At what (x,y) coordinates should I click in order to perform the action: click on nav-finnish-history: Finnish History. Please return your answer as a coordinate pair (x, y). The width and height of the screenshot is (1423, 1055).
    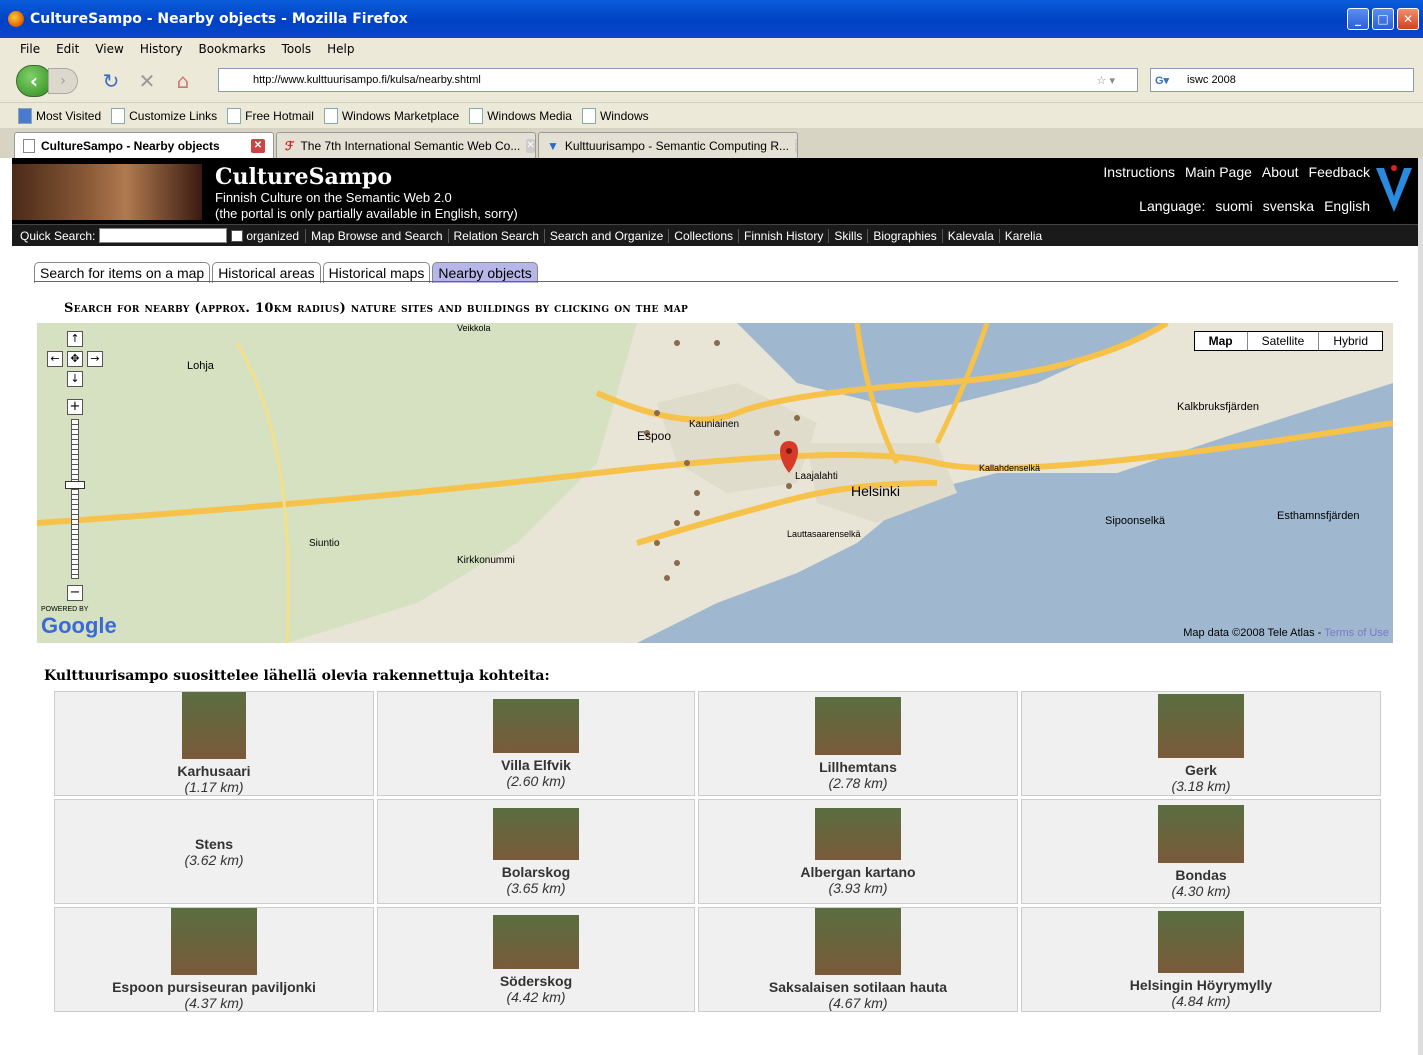
    Looking at the image, I should click on (783, 235).